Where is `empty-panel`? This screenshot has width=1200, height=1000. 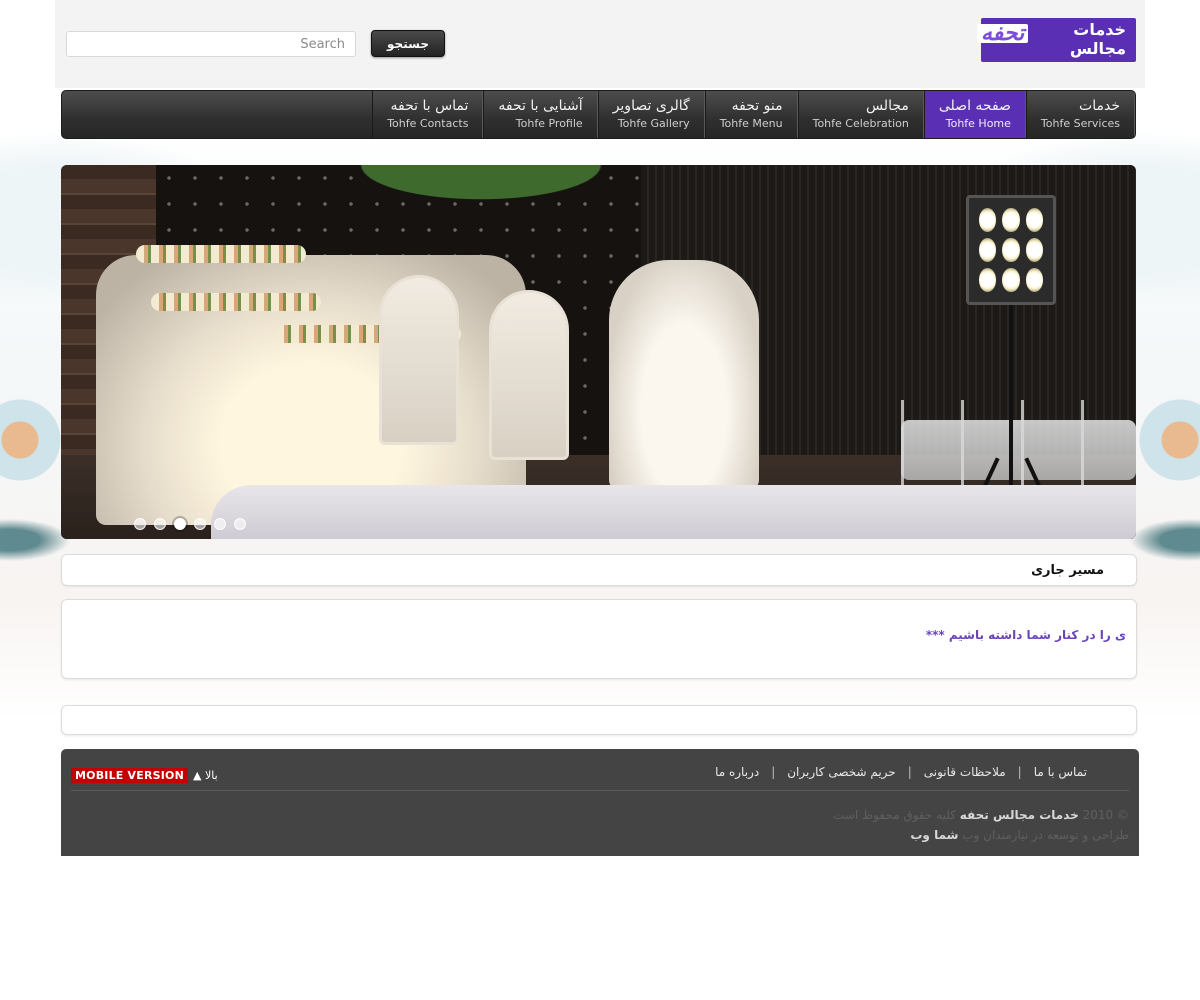
empty-panel is located at coordinates (599, 720).